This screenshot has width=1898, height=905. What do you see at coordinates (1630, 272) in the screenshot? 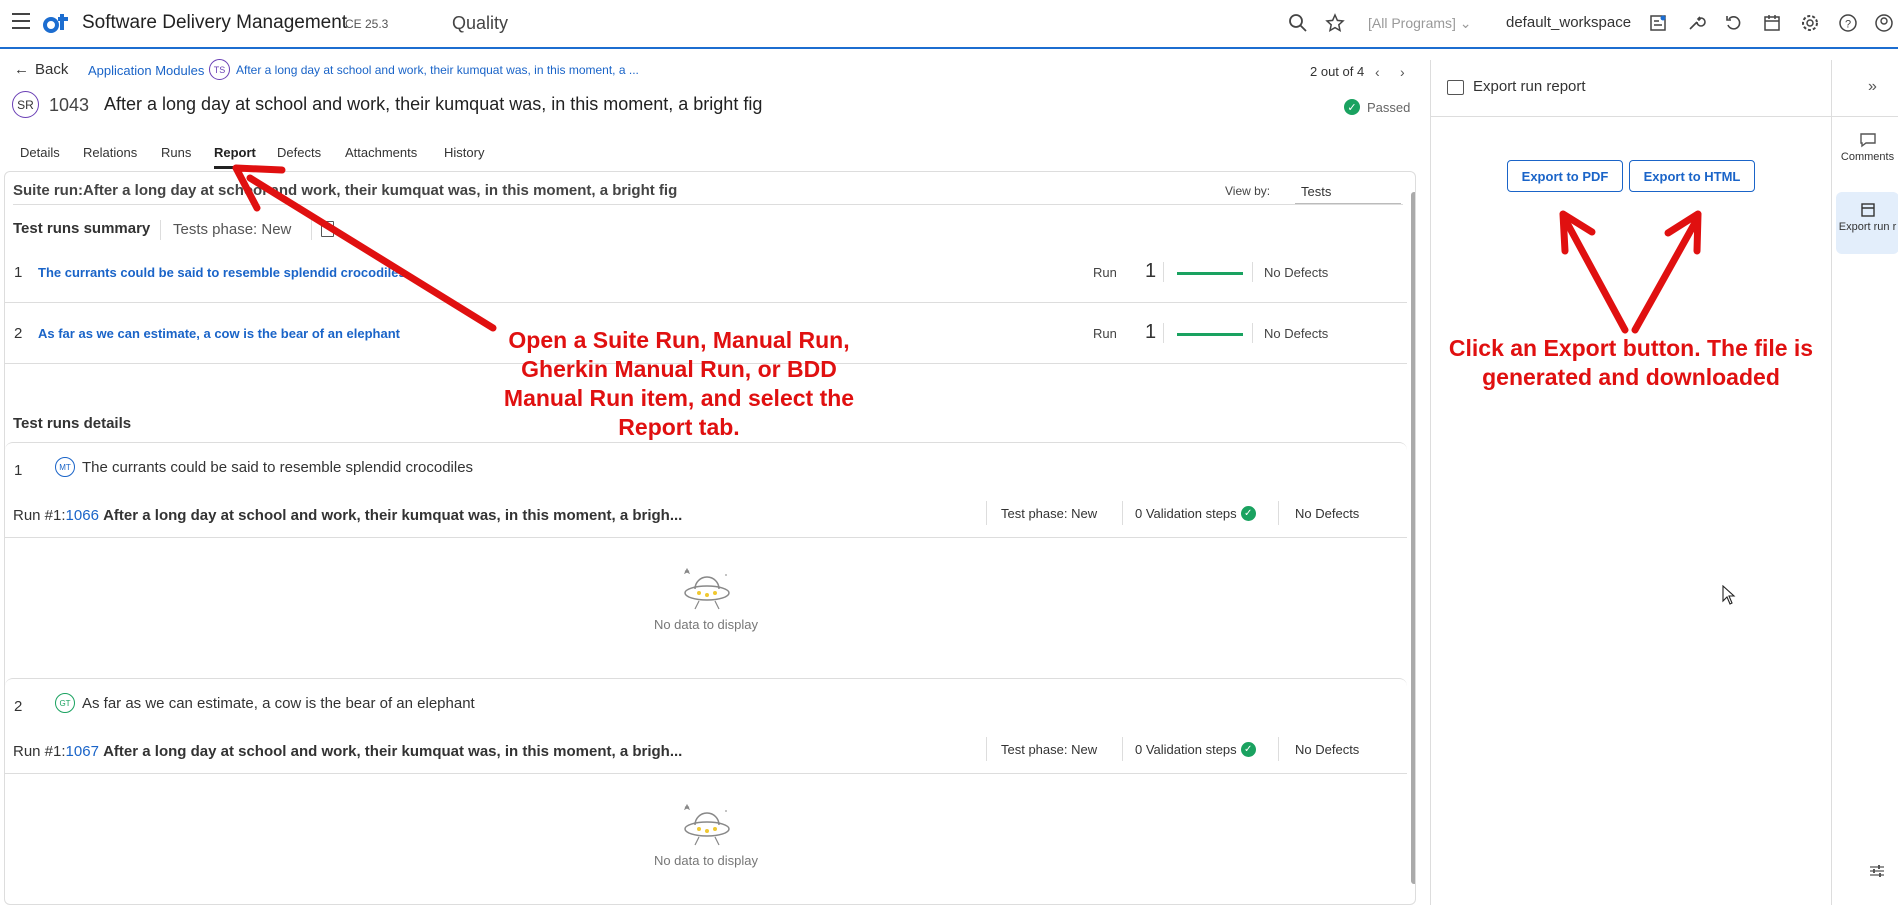
I see `annotation-arrow-right` at bounding box center [1630, 272].